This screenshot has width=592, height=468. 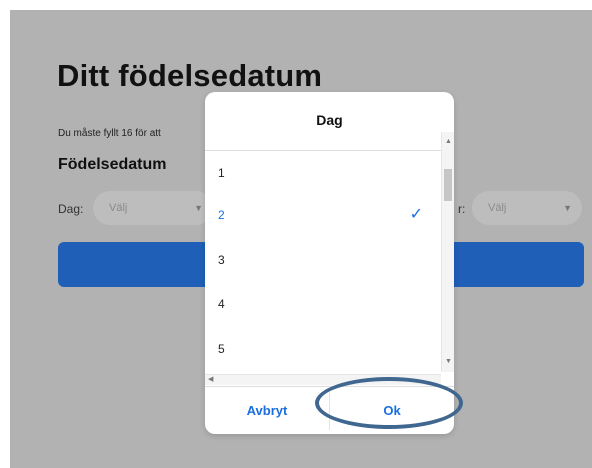 I want to click on scroll-up-arrow-icon: ▲, so click(x=448, y=142).